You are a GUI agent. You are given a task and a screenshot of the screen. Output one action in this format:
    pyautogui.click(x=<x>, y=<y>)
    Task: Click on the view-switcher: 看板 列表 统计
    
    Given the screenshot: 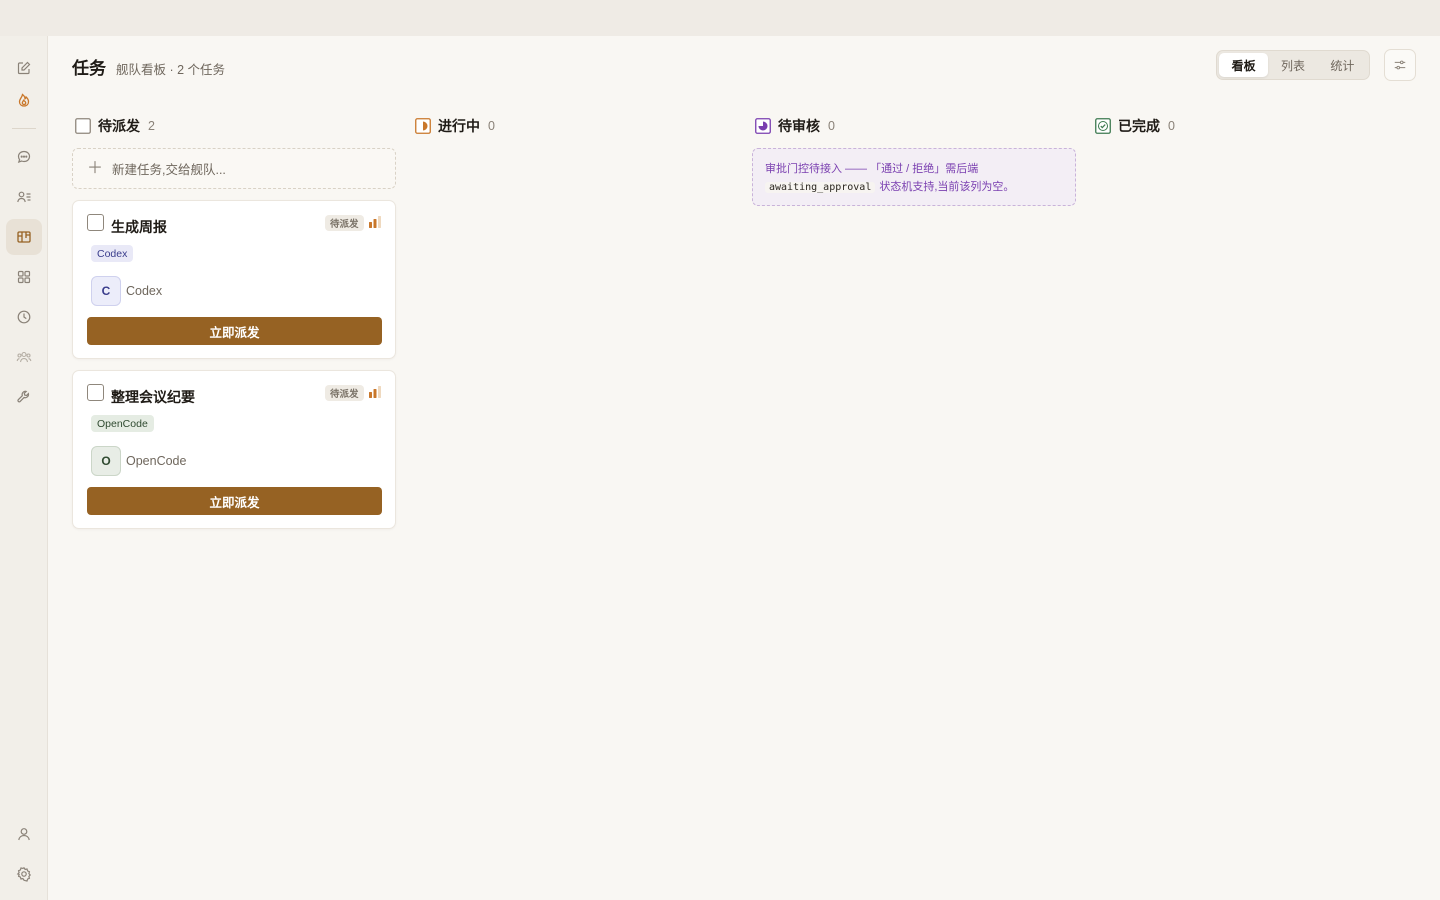 What is the action you would take?
    pyautogui.click(x=1293, y=65)
    